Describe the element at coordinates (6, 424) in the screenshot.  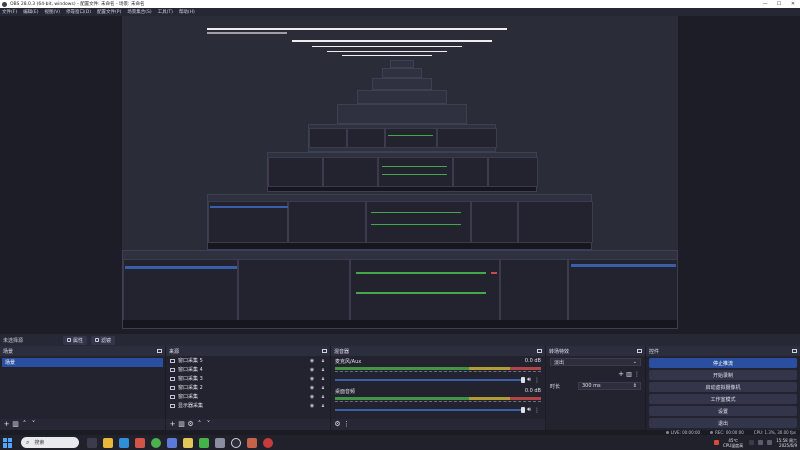
I see `add-scene-button: +` at that location.